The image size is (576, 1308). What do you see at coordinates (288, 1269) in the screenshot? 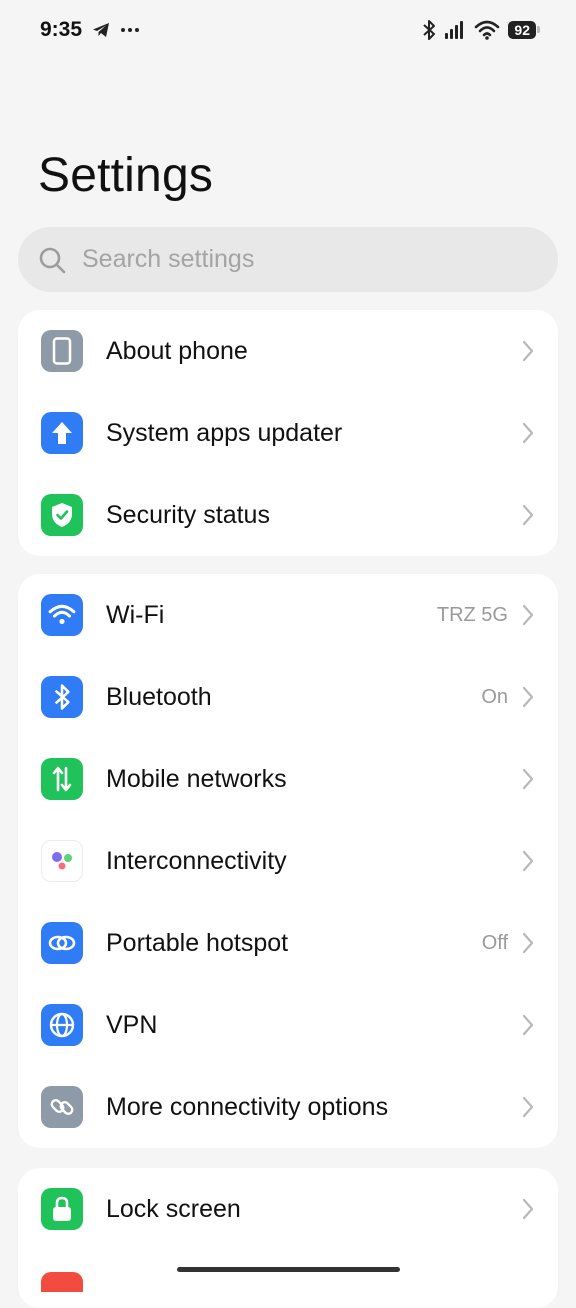
I see `home-indicator` at bounding box center [288, 1269].